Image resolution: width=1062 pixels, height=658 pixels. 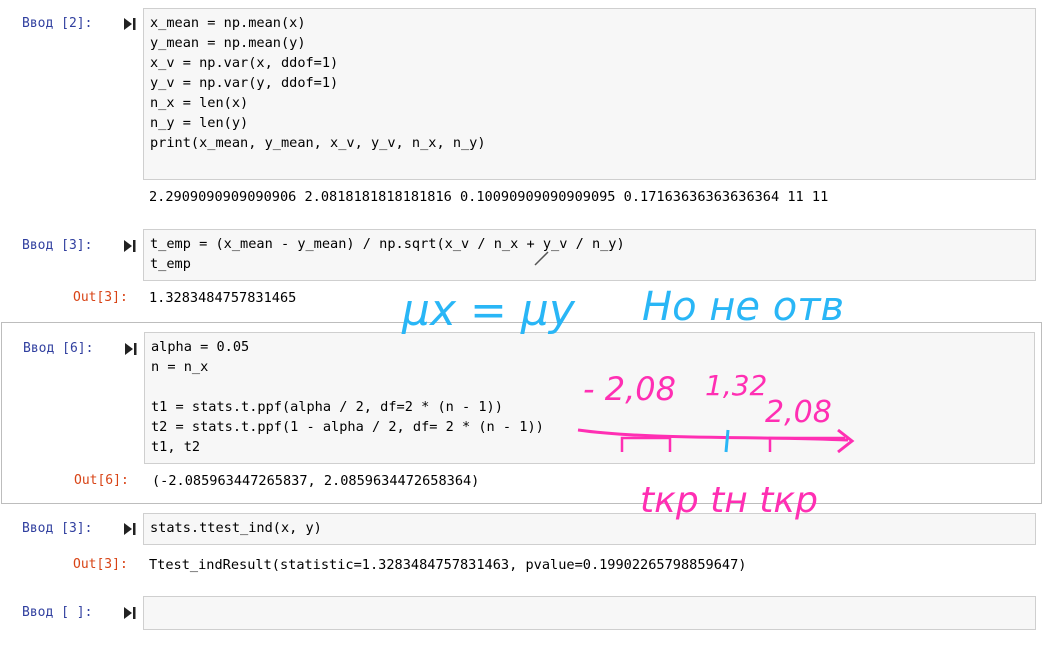 I want to click on code-text, so click(x=589, y=601).